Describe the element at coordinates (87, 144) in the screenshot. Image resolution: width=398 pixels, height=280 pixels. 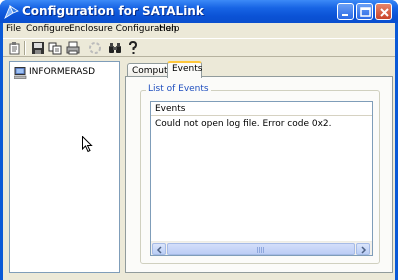
I see `mouse-cursor-icon` at that location.